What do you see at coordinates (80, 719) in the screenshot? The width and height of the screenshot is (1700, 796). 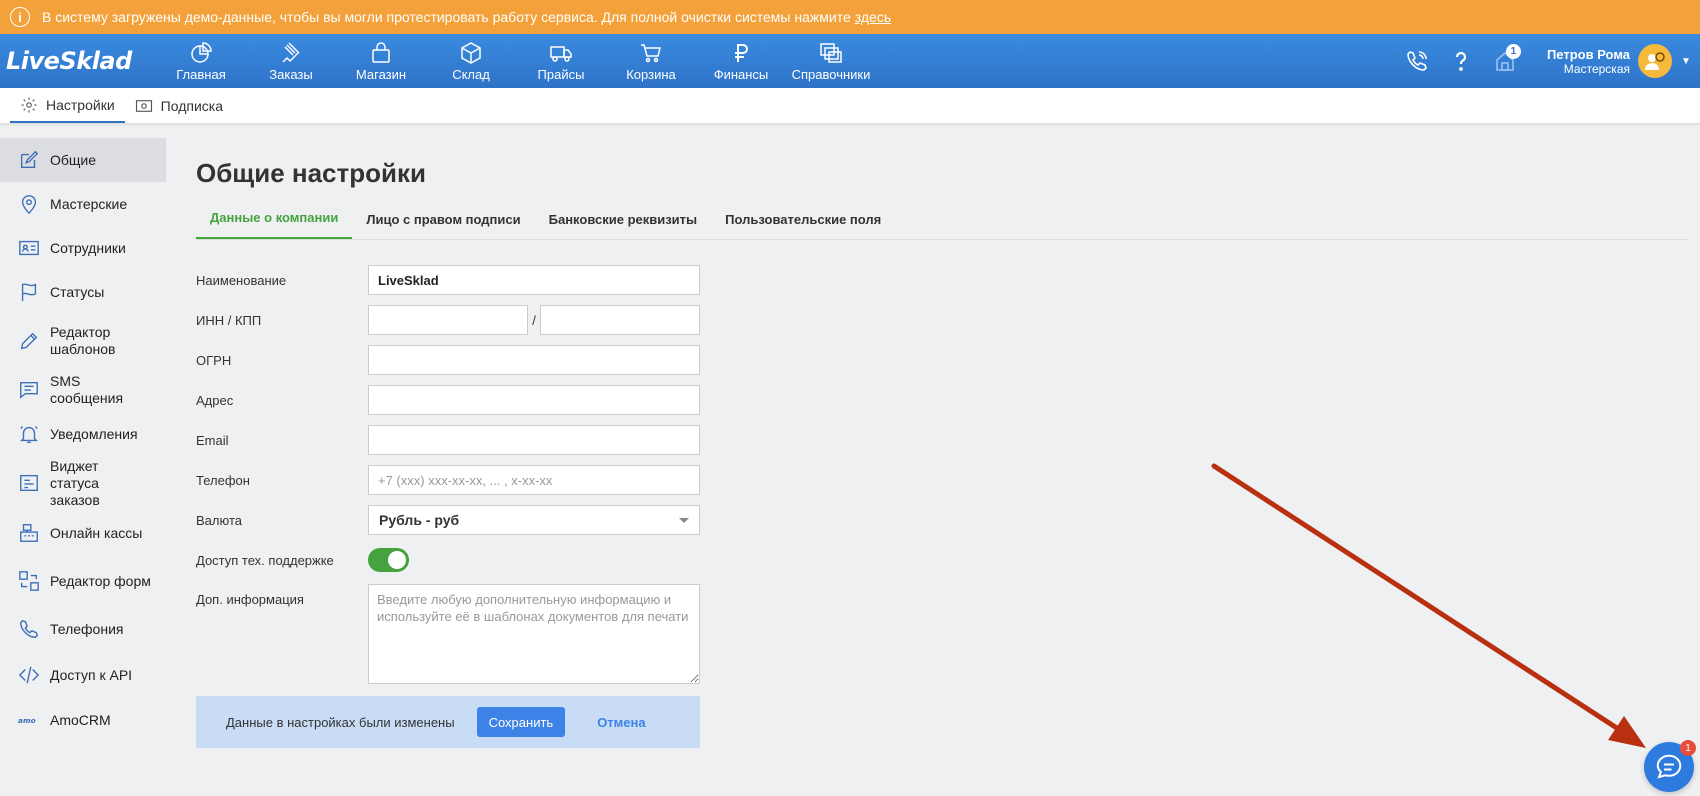 I see `sidebar-item-label: AmoCRM` at bounding box center [80, 719].